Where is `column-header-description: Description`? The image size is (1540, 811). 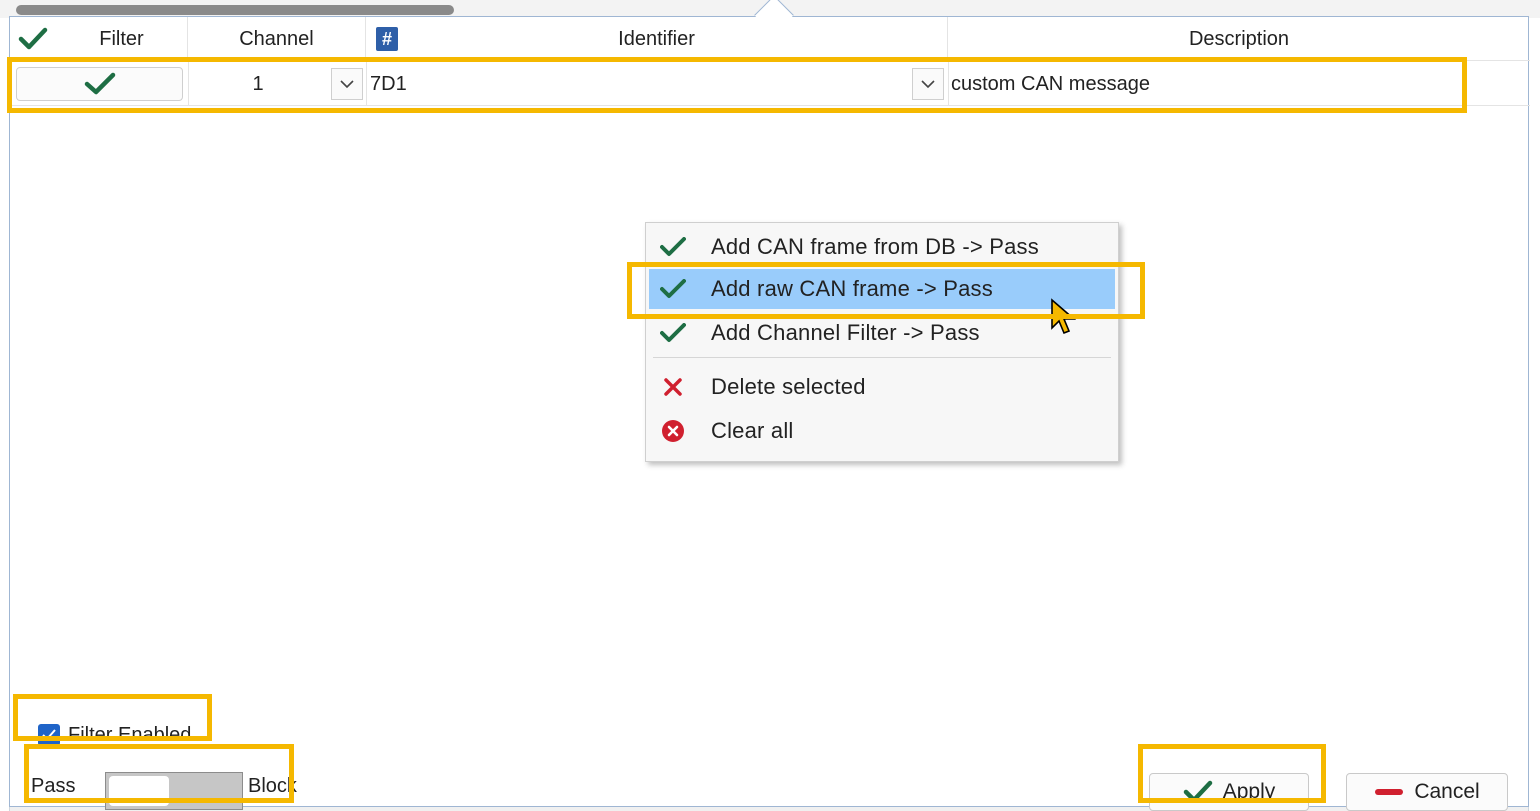
column-header-description: Description is located at coordinates (1239, 39).